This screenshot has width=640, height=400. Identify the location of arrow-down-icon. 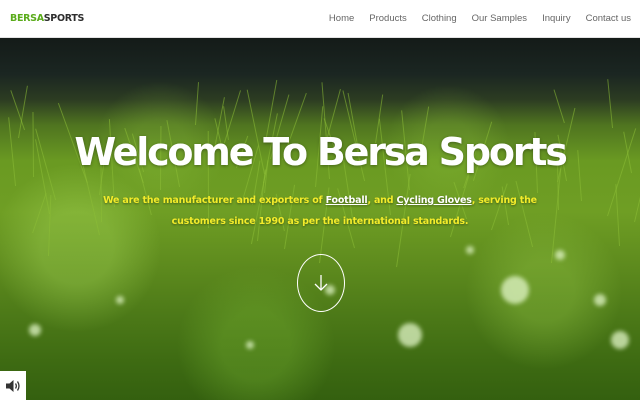
(321, 283).